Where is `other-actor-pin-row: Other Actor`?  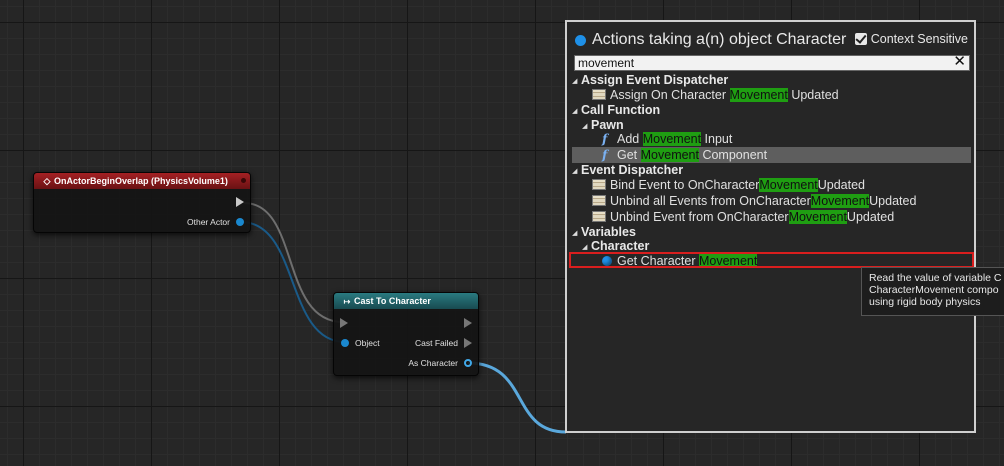
other-actor-pin-row: Other Actor is located at coordinates (215, 222).